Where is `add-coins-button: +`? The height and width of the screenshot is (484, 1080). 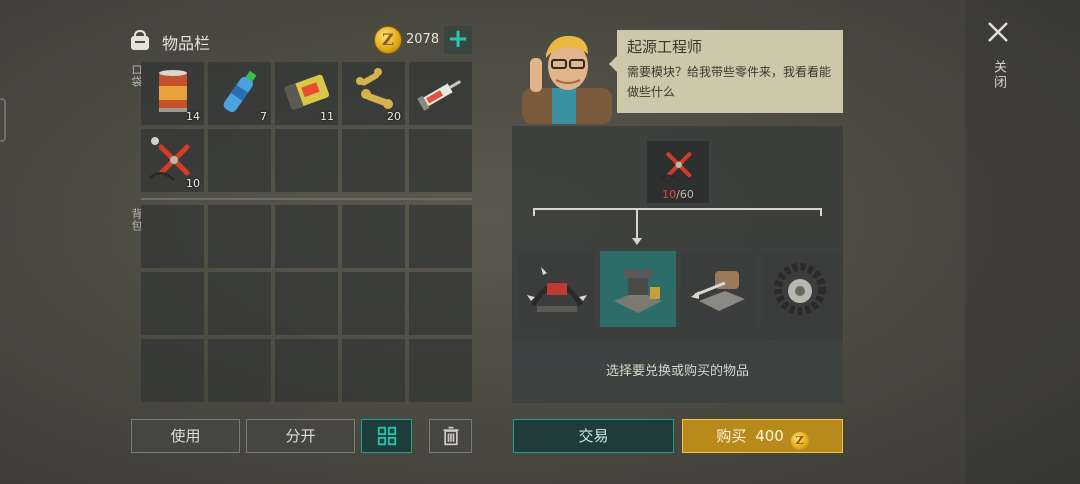 add-coins-button: + is located at coordinates (458, 40).